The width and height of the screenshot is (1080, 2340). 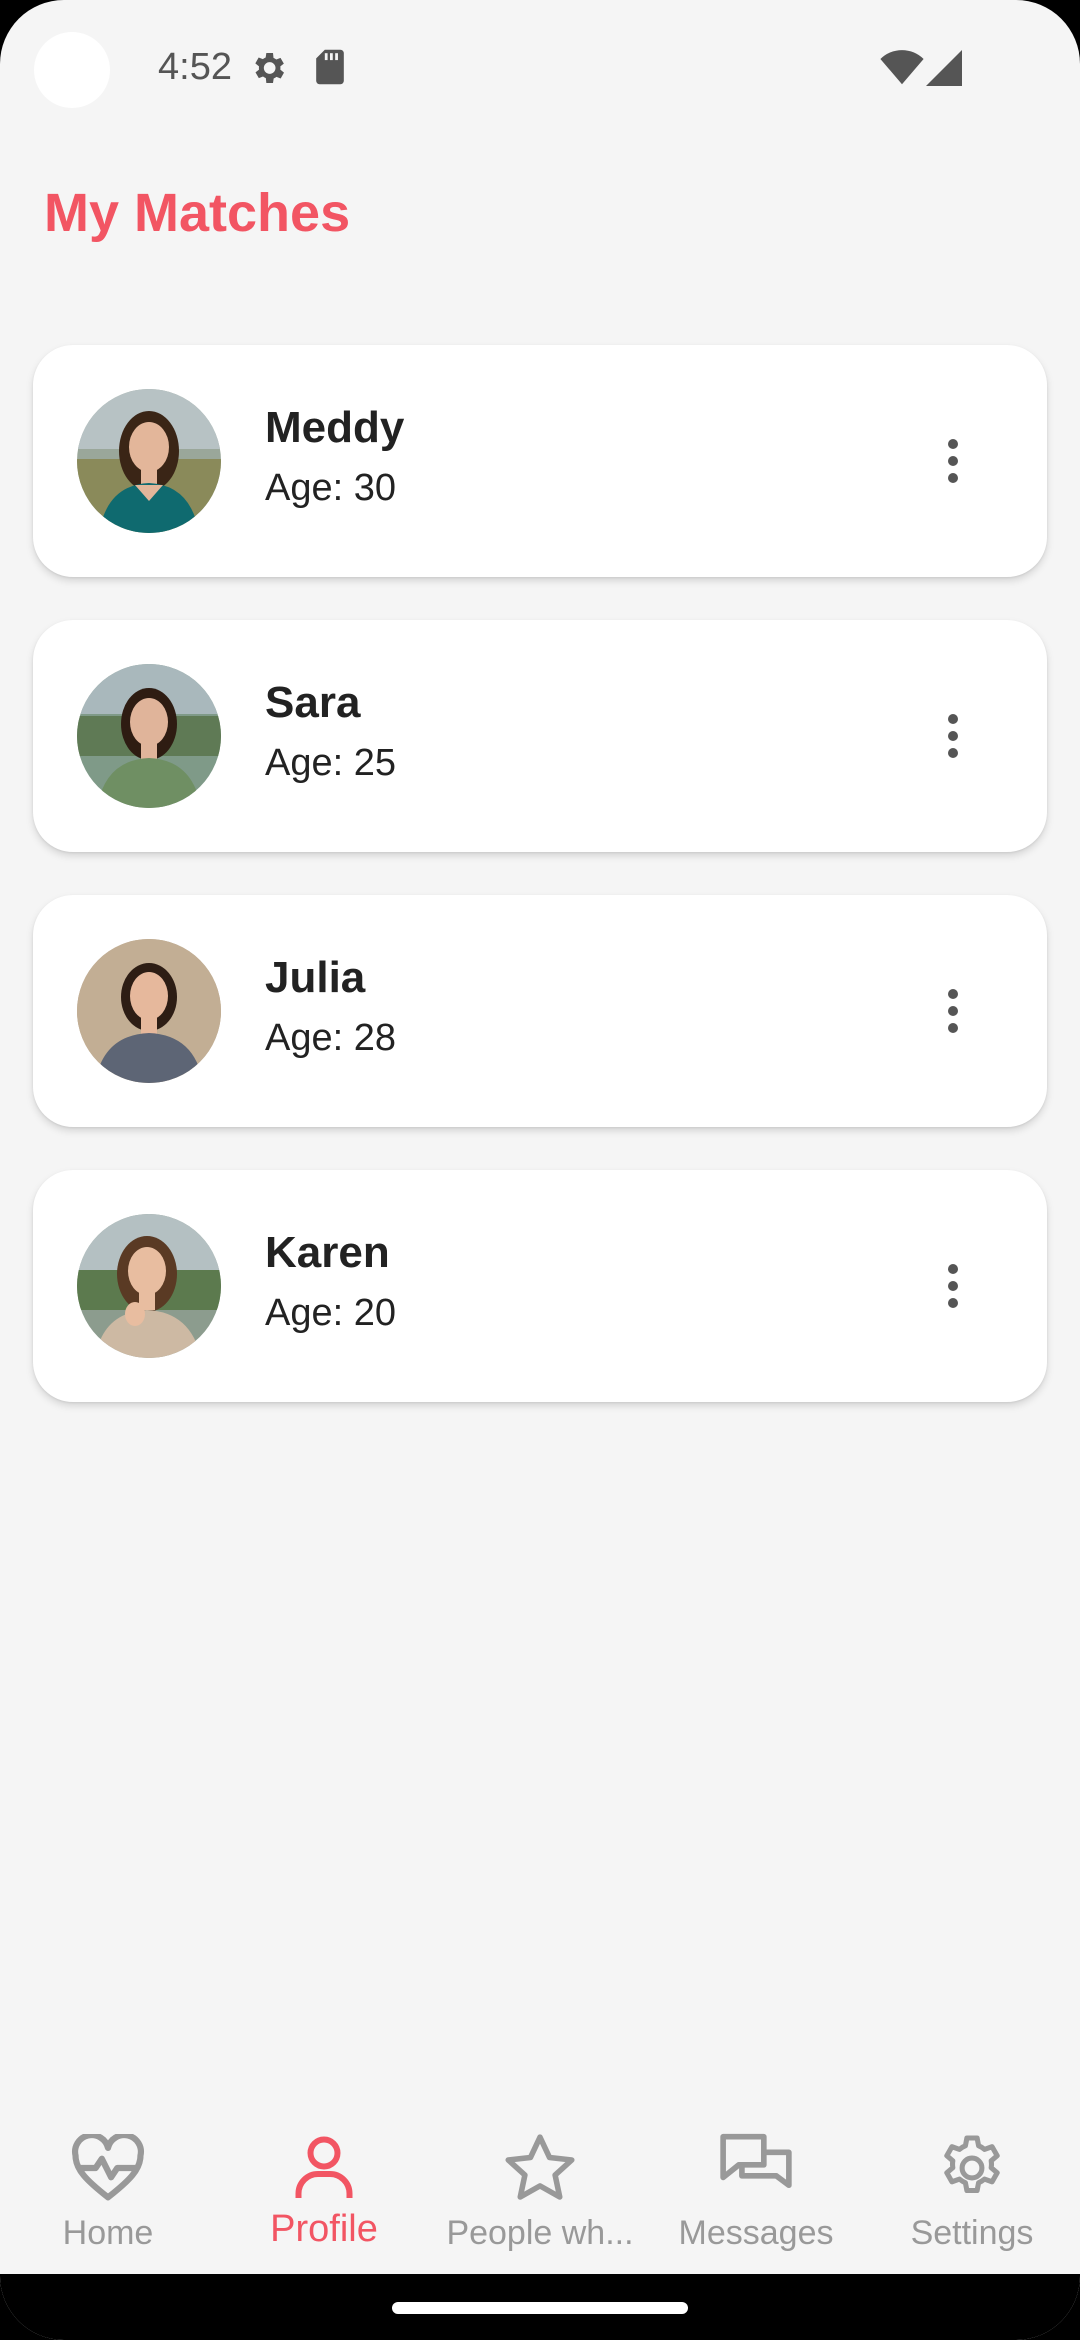 I want to click on person-icon, so click(x=324, y=2168).